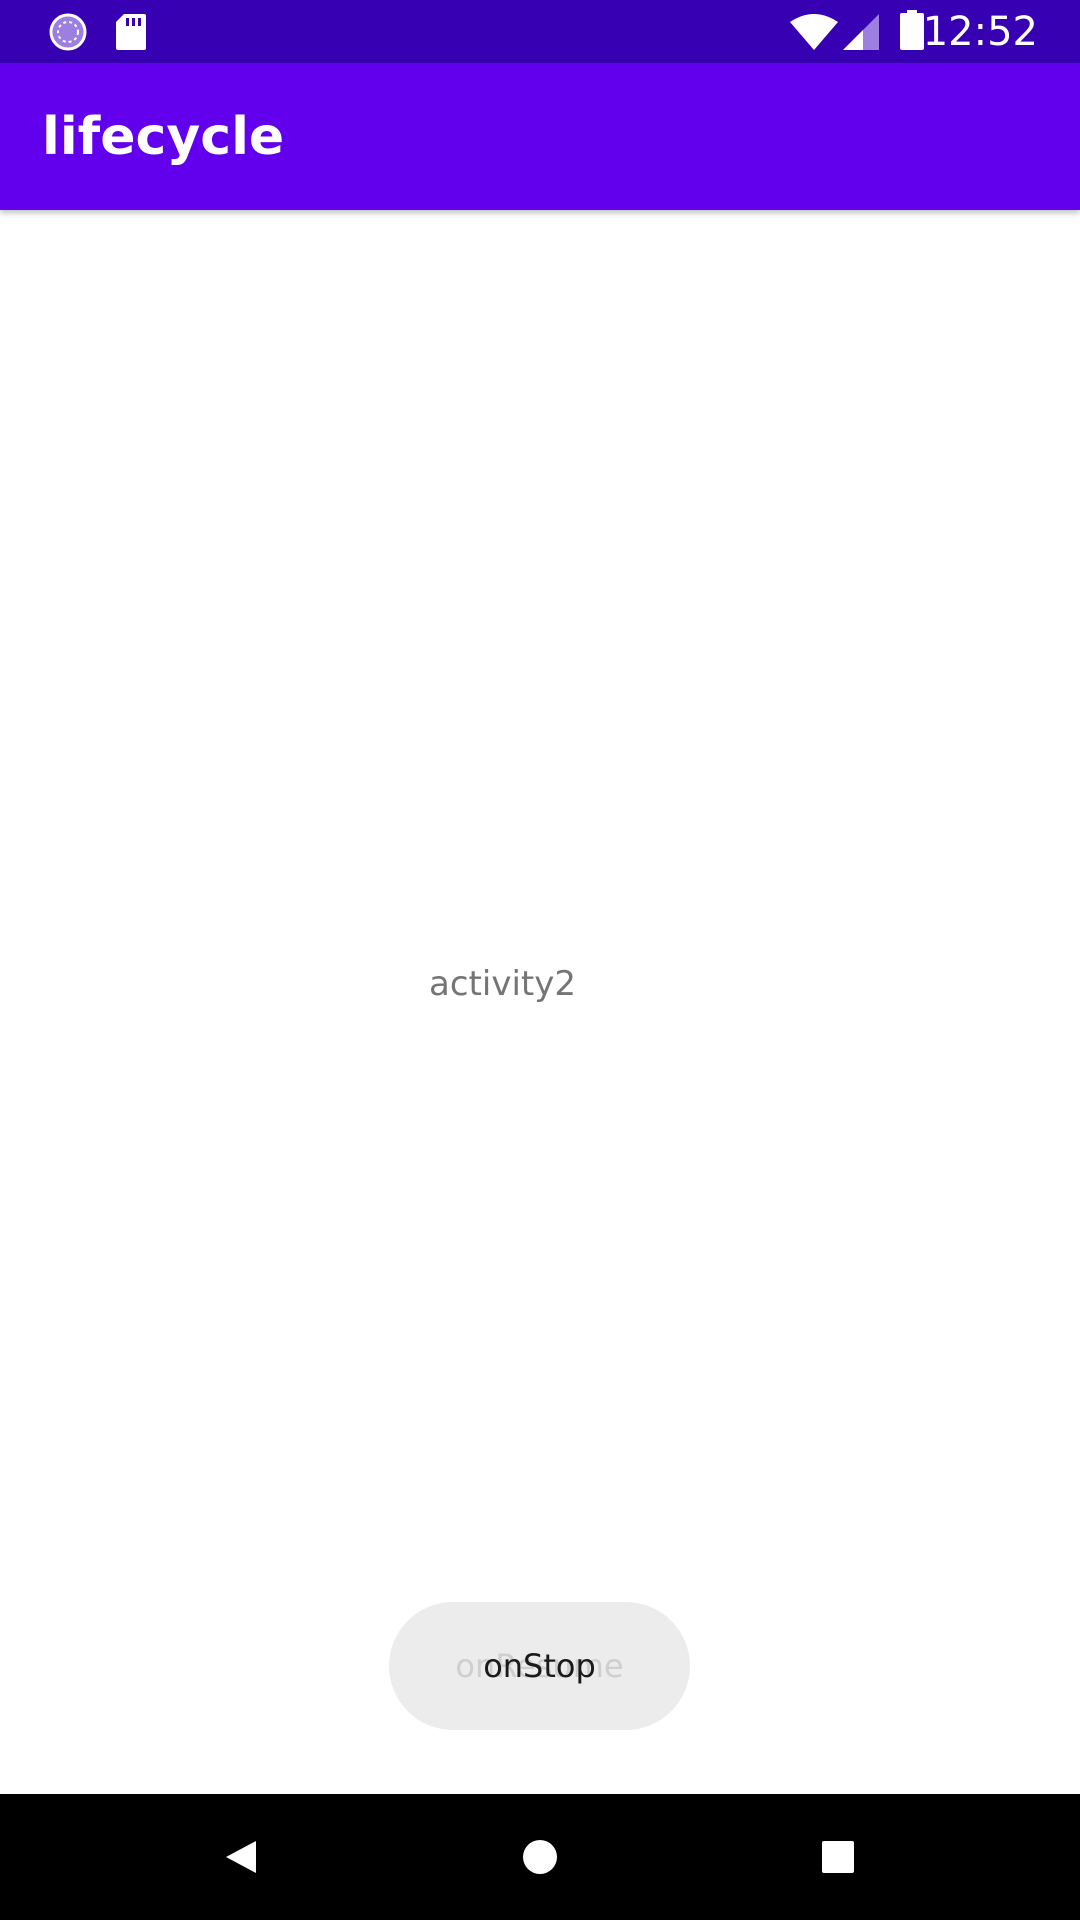  I want to click on wifi-icon, so click(814, 34).